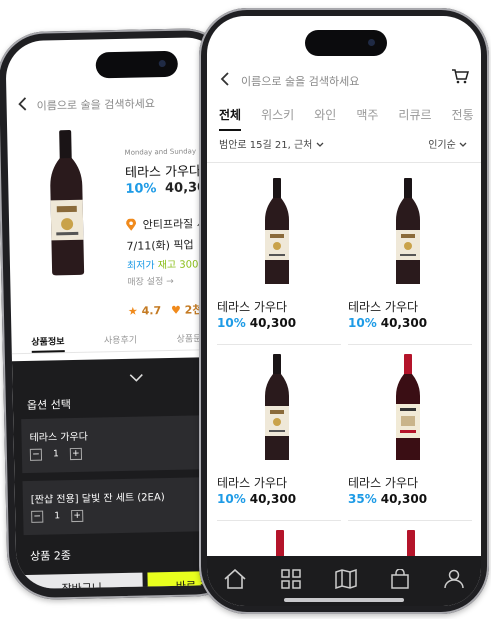  I want to click on option-name: 테라스 가우다, so click(59, 437).